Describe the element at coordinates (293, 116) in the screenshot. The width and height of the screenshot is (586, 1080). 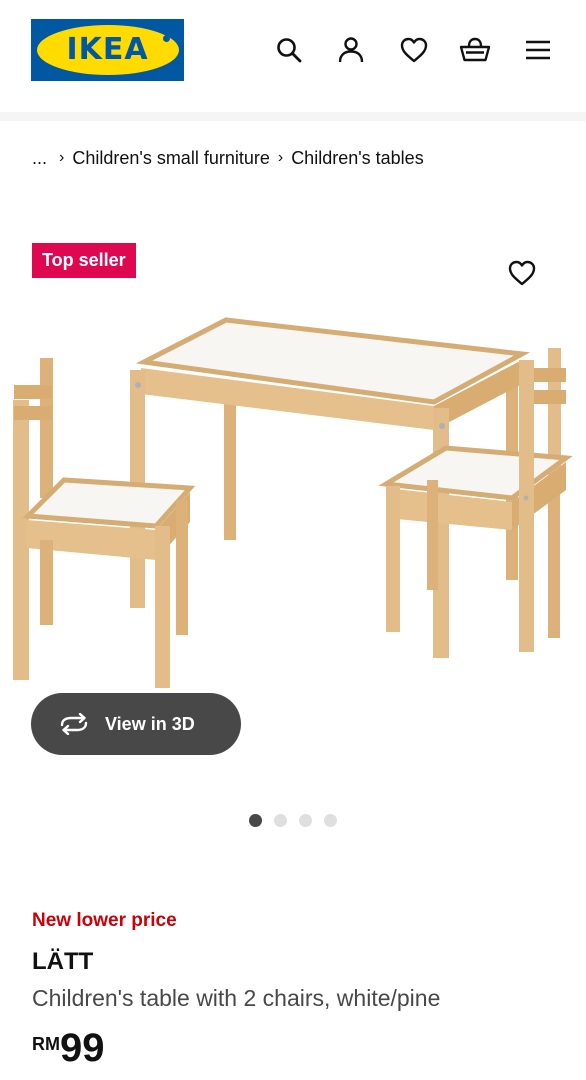
I see `header-divider` at that location.